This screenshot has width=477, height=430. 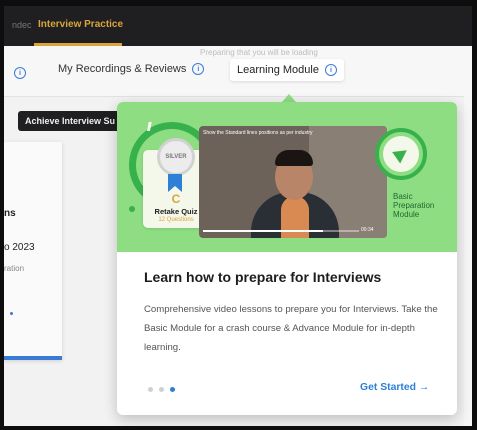 I want to click on card-date-fragment: o 2023, so click(x=19, y=247).